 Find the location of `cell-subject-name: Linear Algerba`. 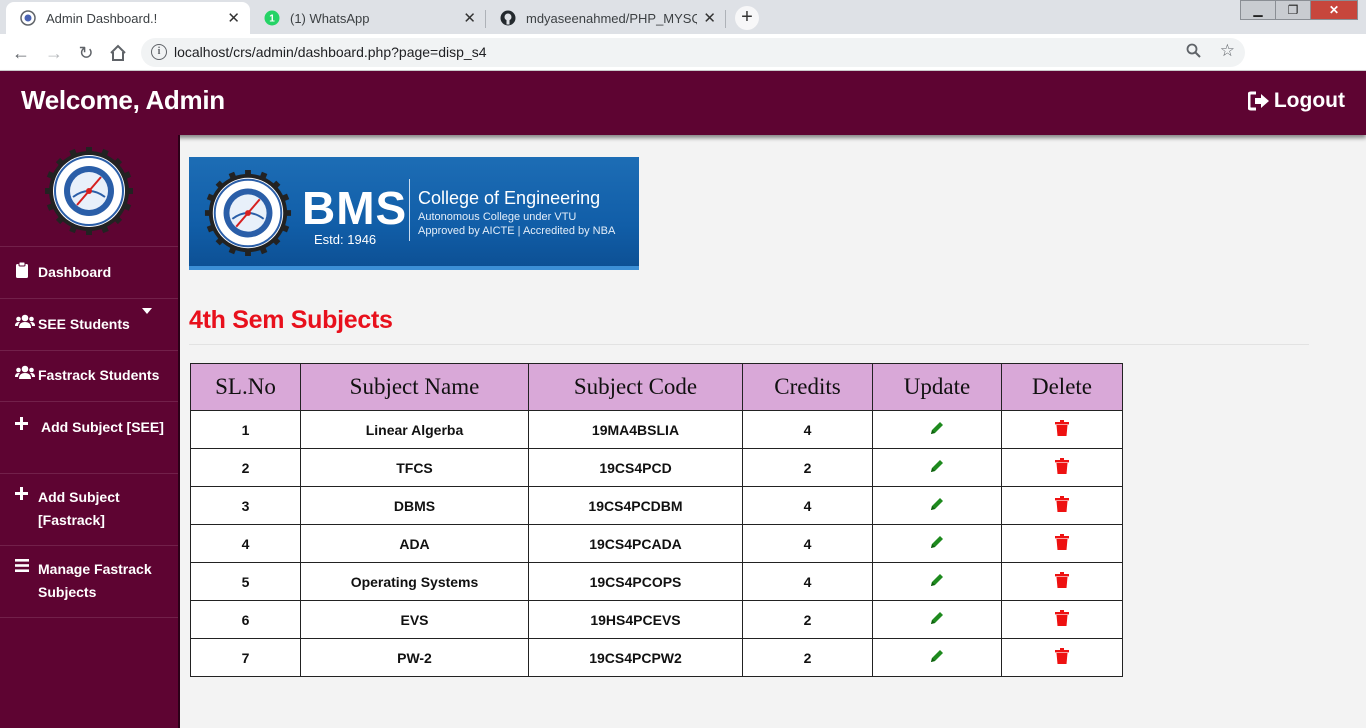

cell-subject-name: Linear Algerba is located at coordinates (414, 429).